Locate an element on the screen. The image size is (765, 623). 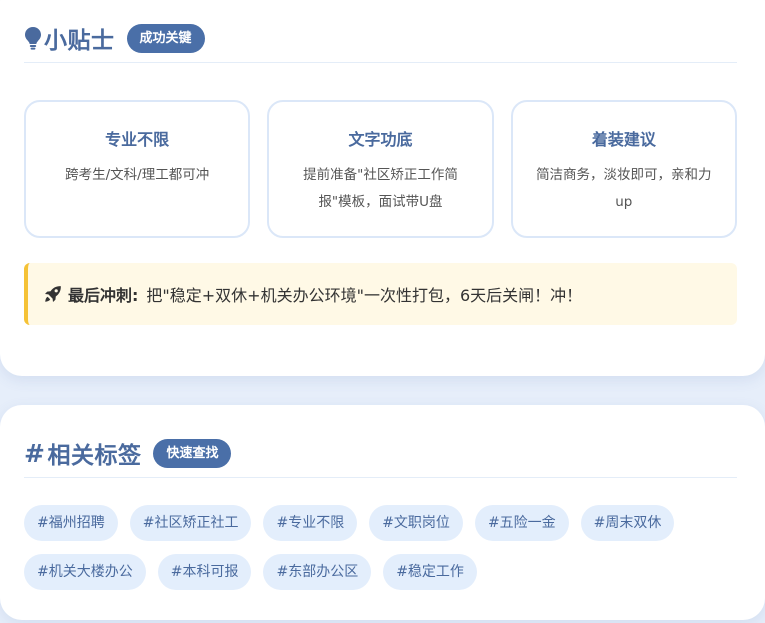
rocket-icon is located at coordinates (53, 294).